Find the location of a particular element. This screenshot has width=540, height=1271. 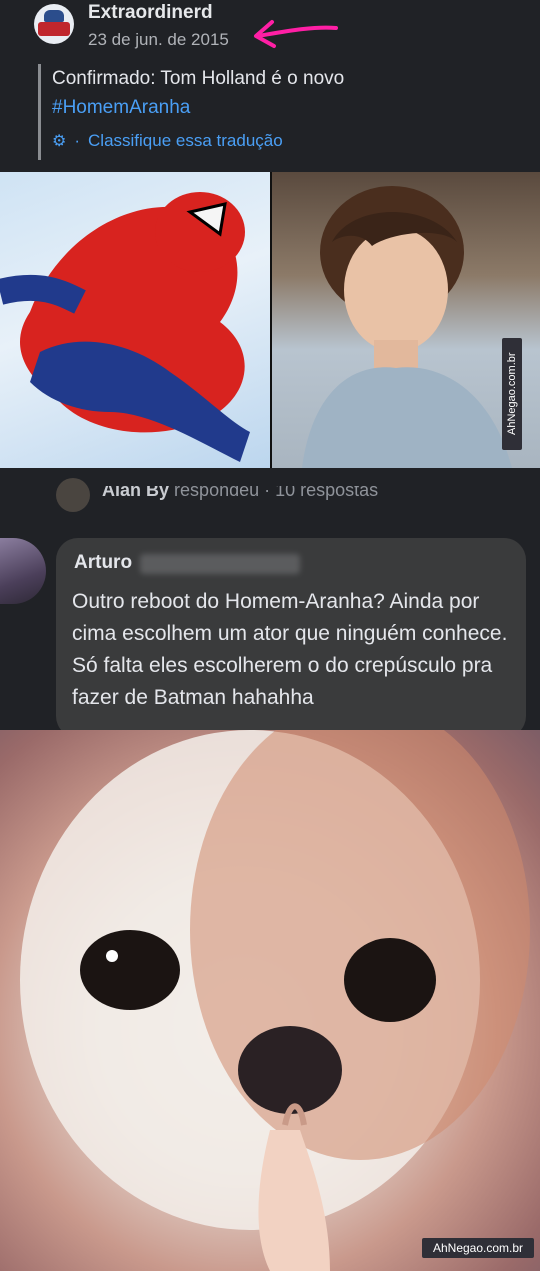

post-date: 23 de jun. de 2015 is located at coordinates (158, 40).